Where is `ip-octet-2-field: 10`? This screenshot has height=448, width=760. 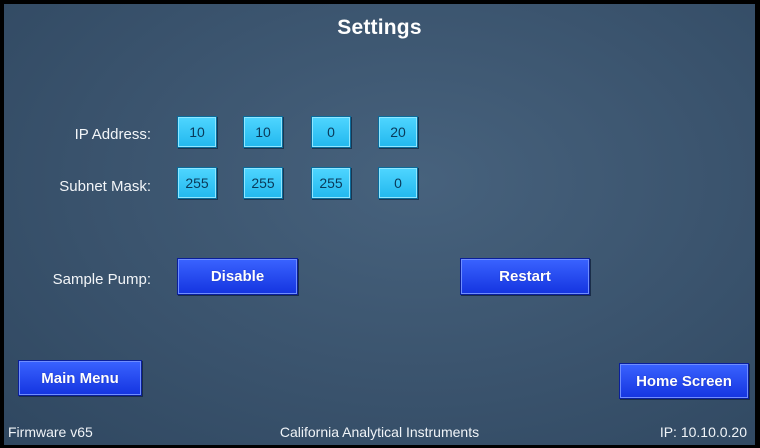
ip-octet-2-field: 10 is located at coordinates (263, 132).